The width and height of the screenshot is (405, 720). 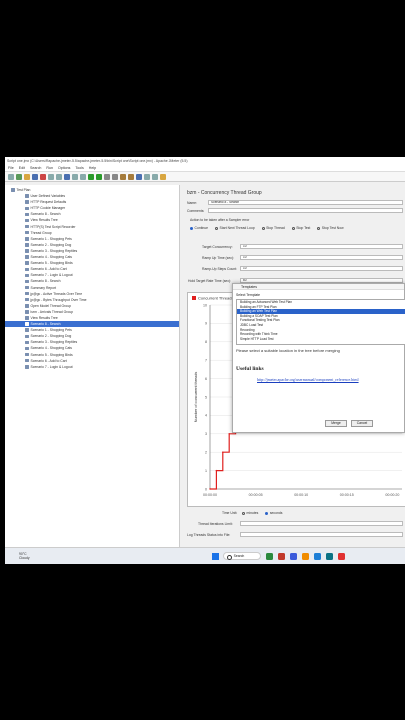 I want to click on x-tick-label: 00:00:15, so click(x=347, y=495).